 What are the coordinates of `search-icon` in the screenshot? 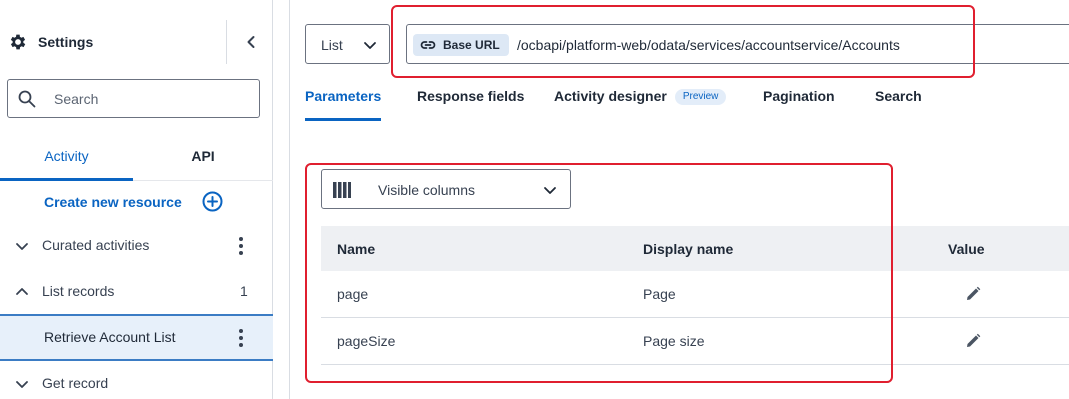 It's located at (27, 99).